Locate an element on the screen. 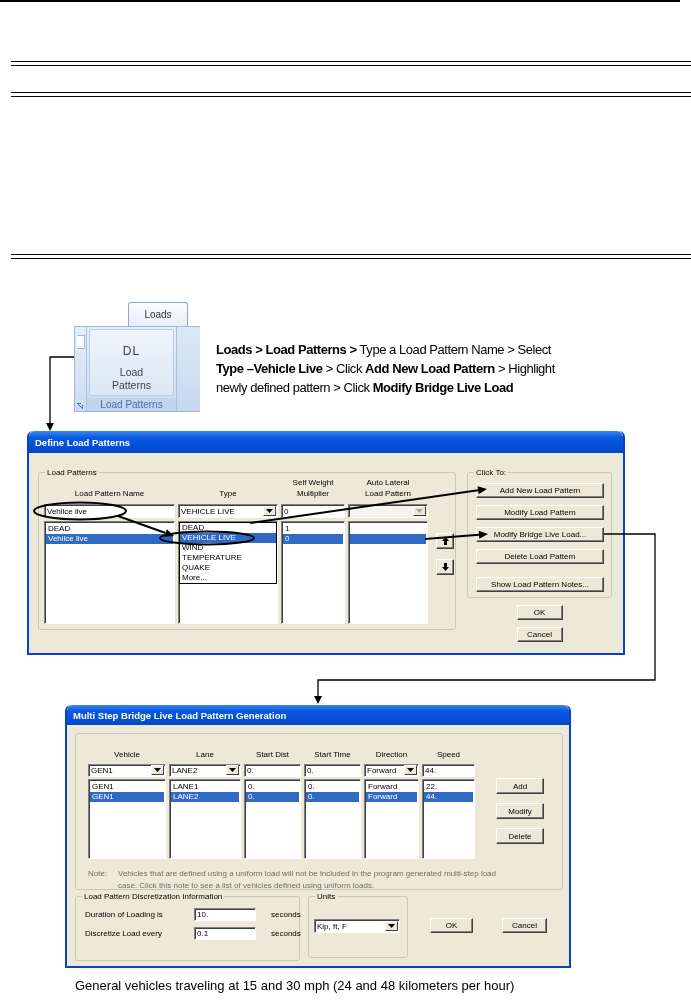 This screenshot has width=691, height=1005. column-header: Speed is located at coordinates (448, 755).